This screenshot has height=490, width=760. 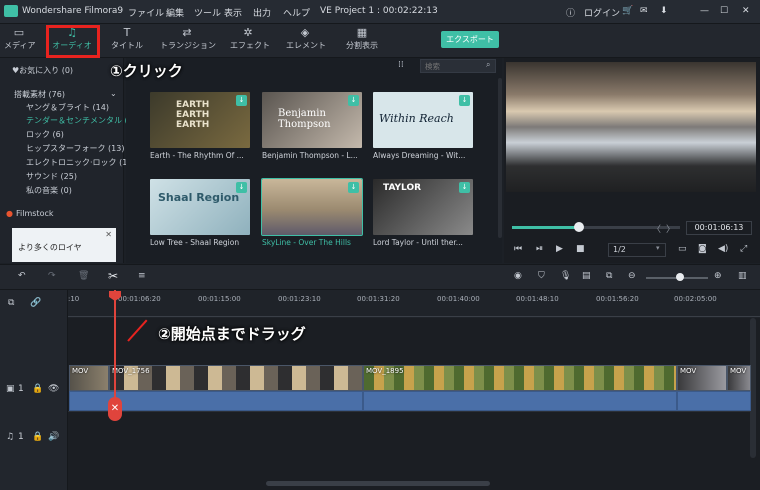 I want to click on mic-icon: 🎙, so click(x=565, y=276).